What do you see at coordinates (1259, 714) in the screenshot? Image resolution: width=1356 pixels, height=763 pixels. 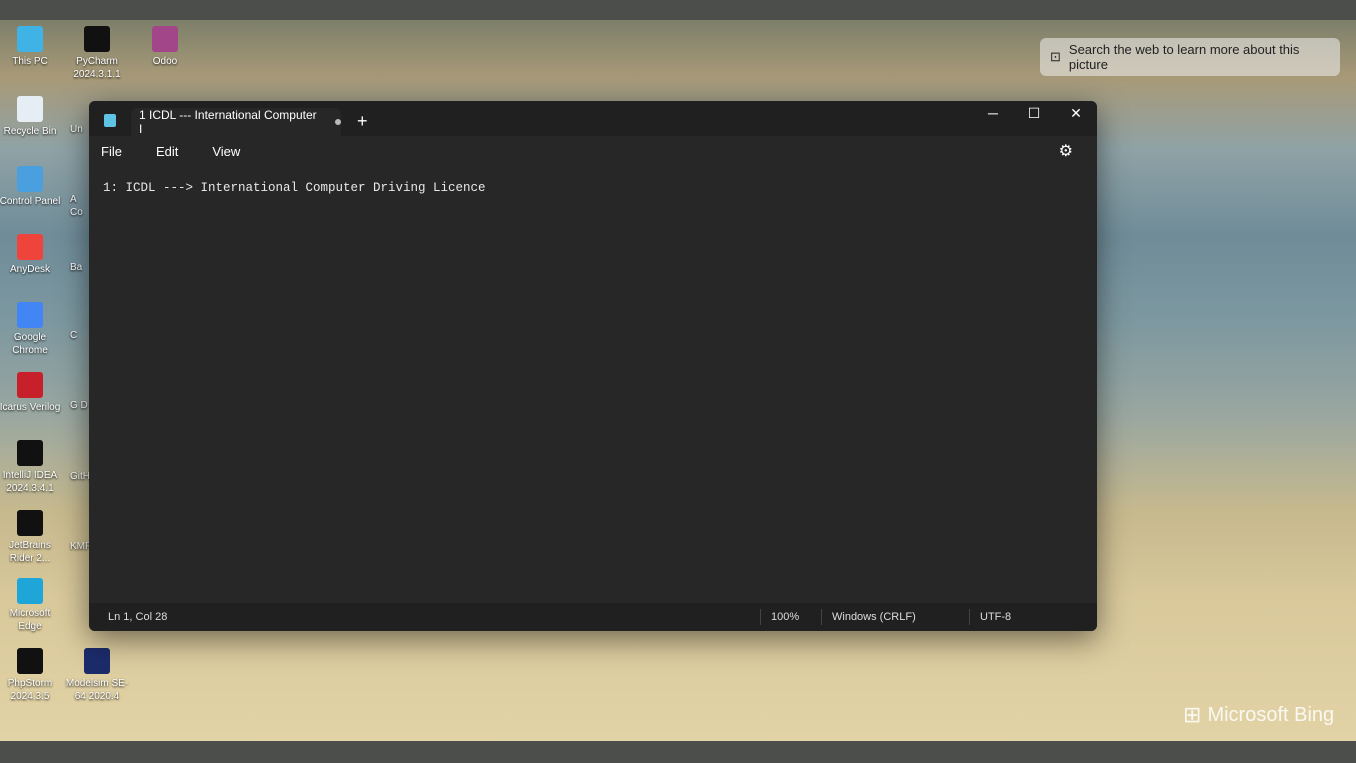 I see `bing-logo: ⊞ Microsoft Bing` at bounding box center [1259, 714].